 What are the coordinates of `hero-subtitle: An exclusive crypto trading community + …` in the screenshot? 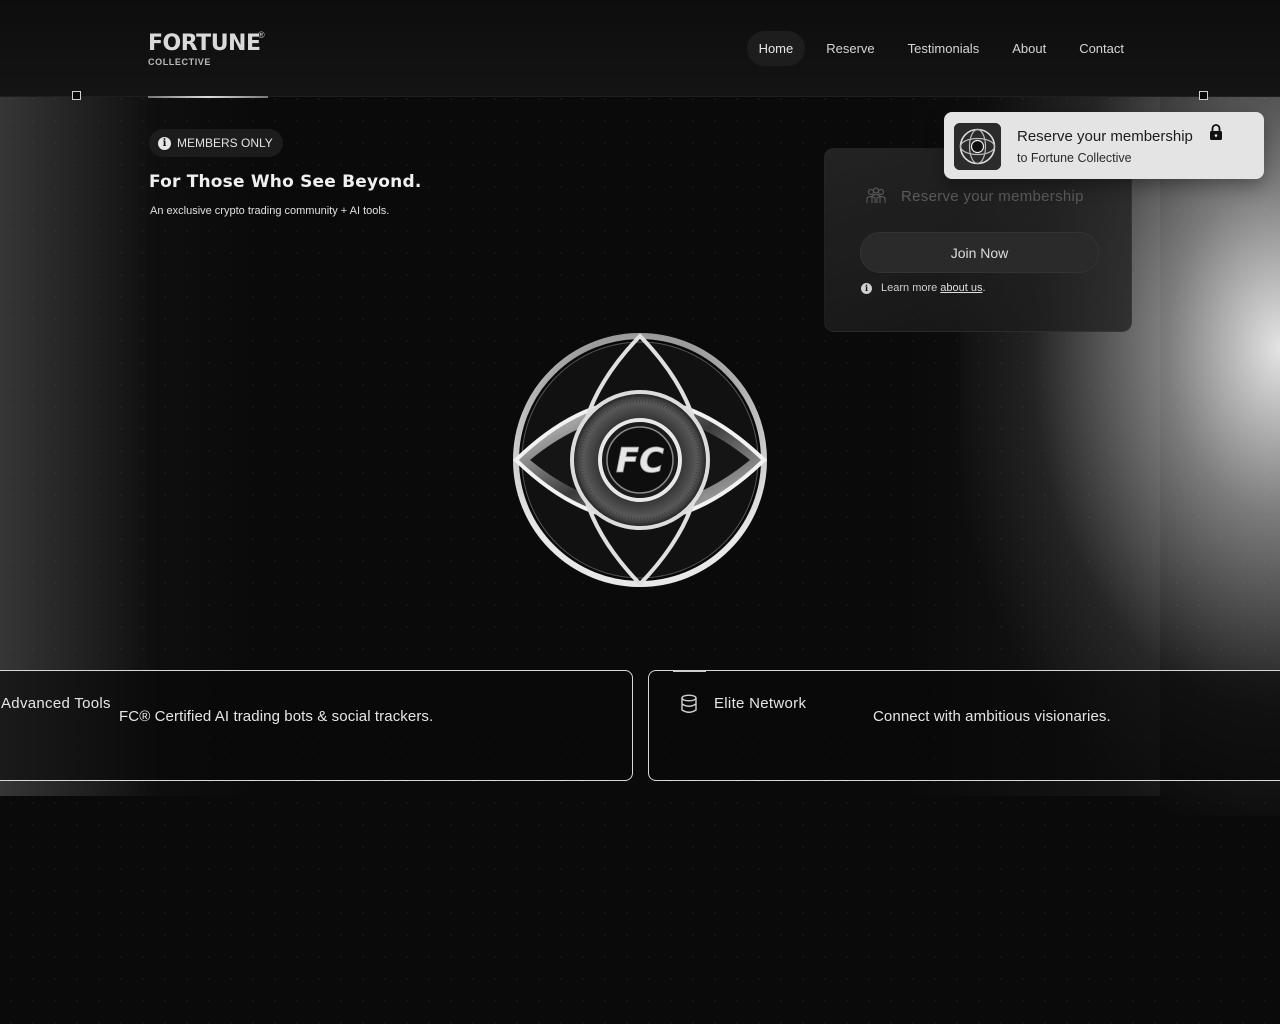 It's located at (270, 211).